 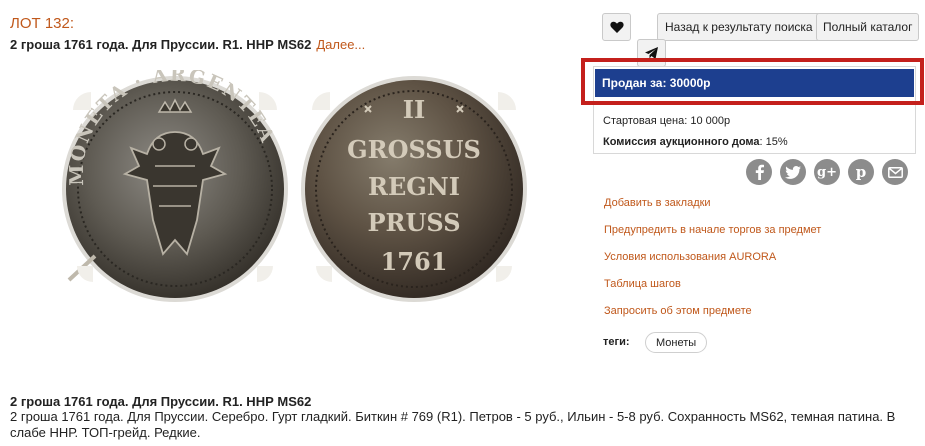 I want to click on google-plus-icon: g+, so click(x=827, y=172).